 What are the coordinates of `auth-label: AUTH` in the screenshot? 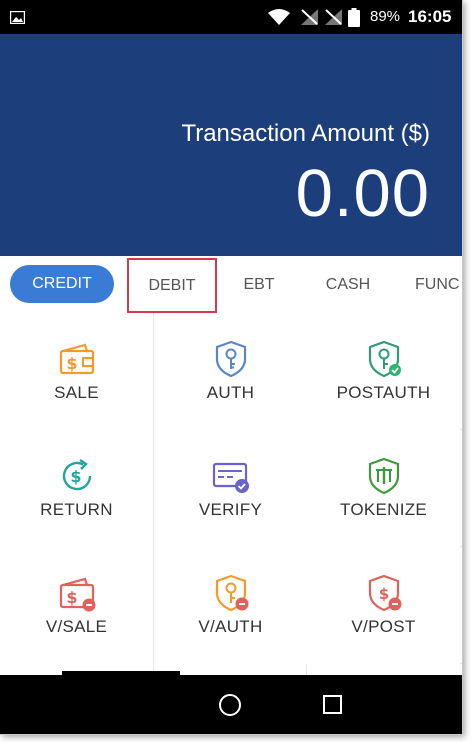 It's located at (230, 392).